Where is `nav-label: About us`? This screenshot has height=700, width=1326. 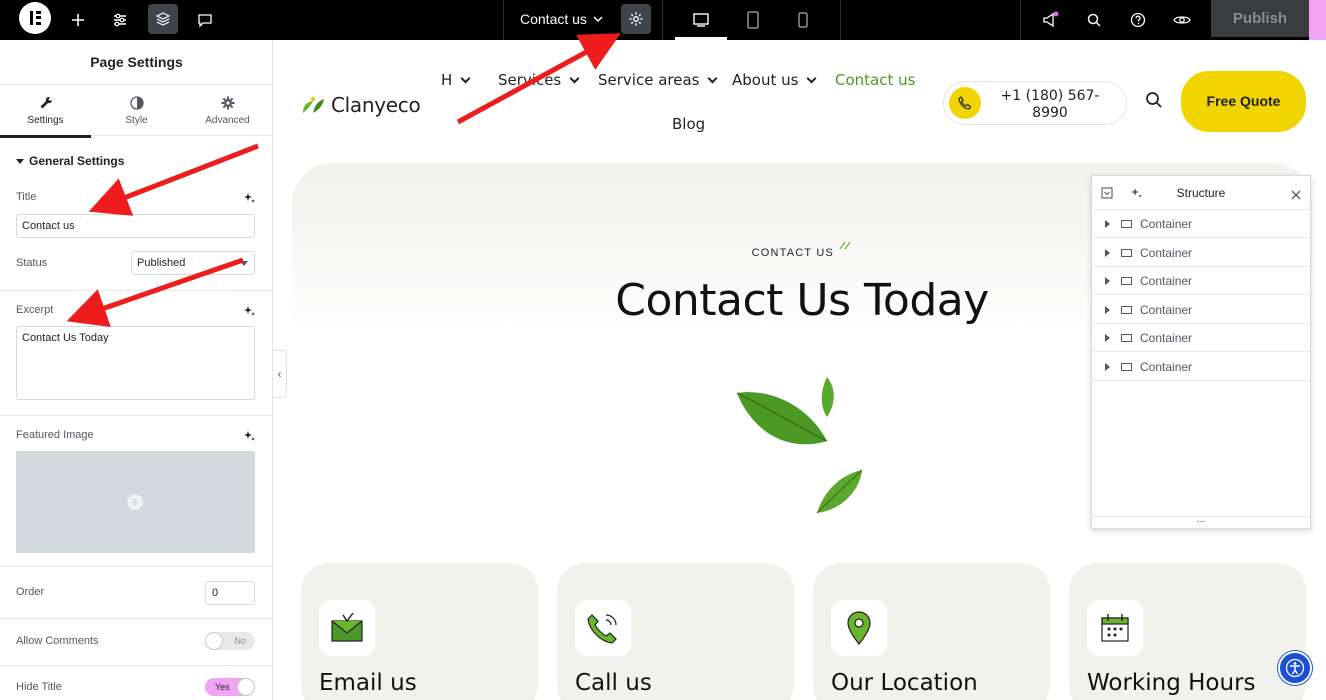 nav-label: About us is located at coordinates (765, 80).